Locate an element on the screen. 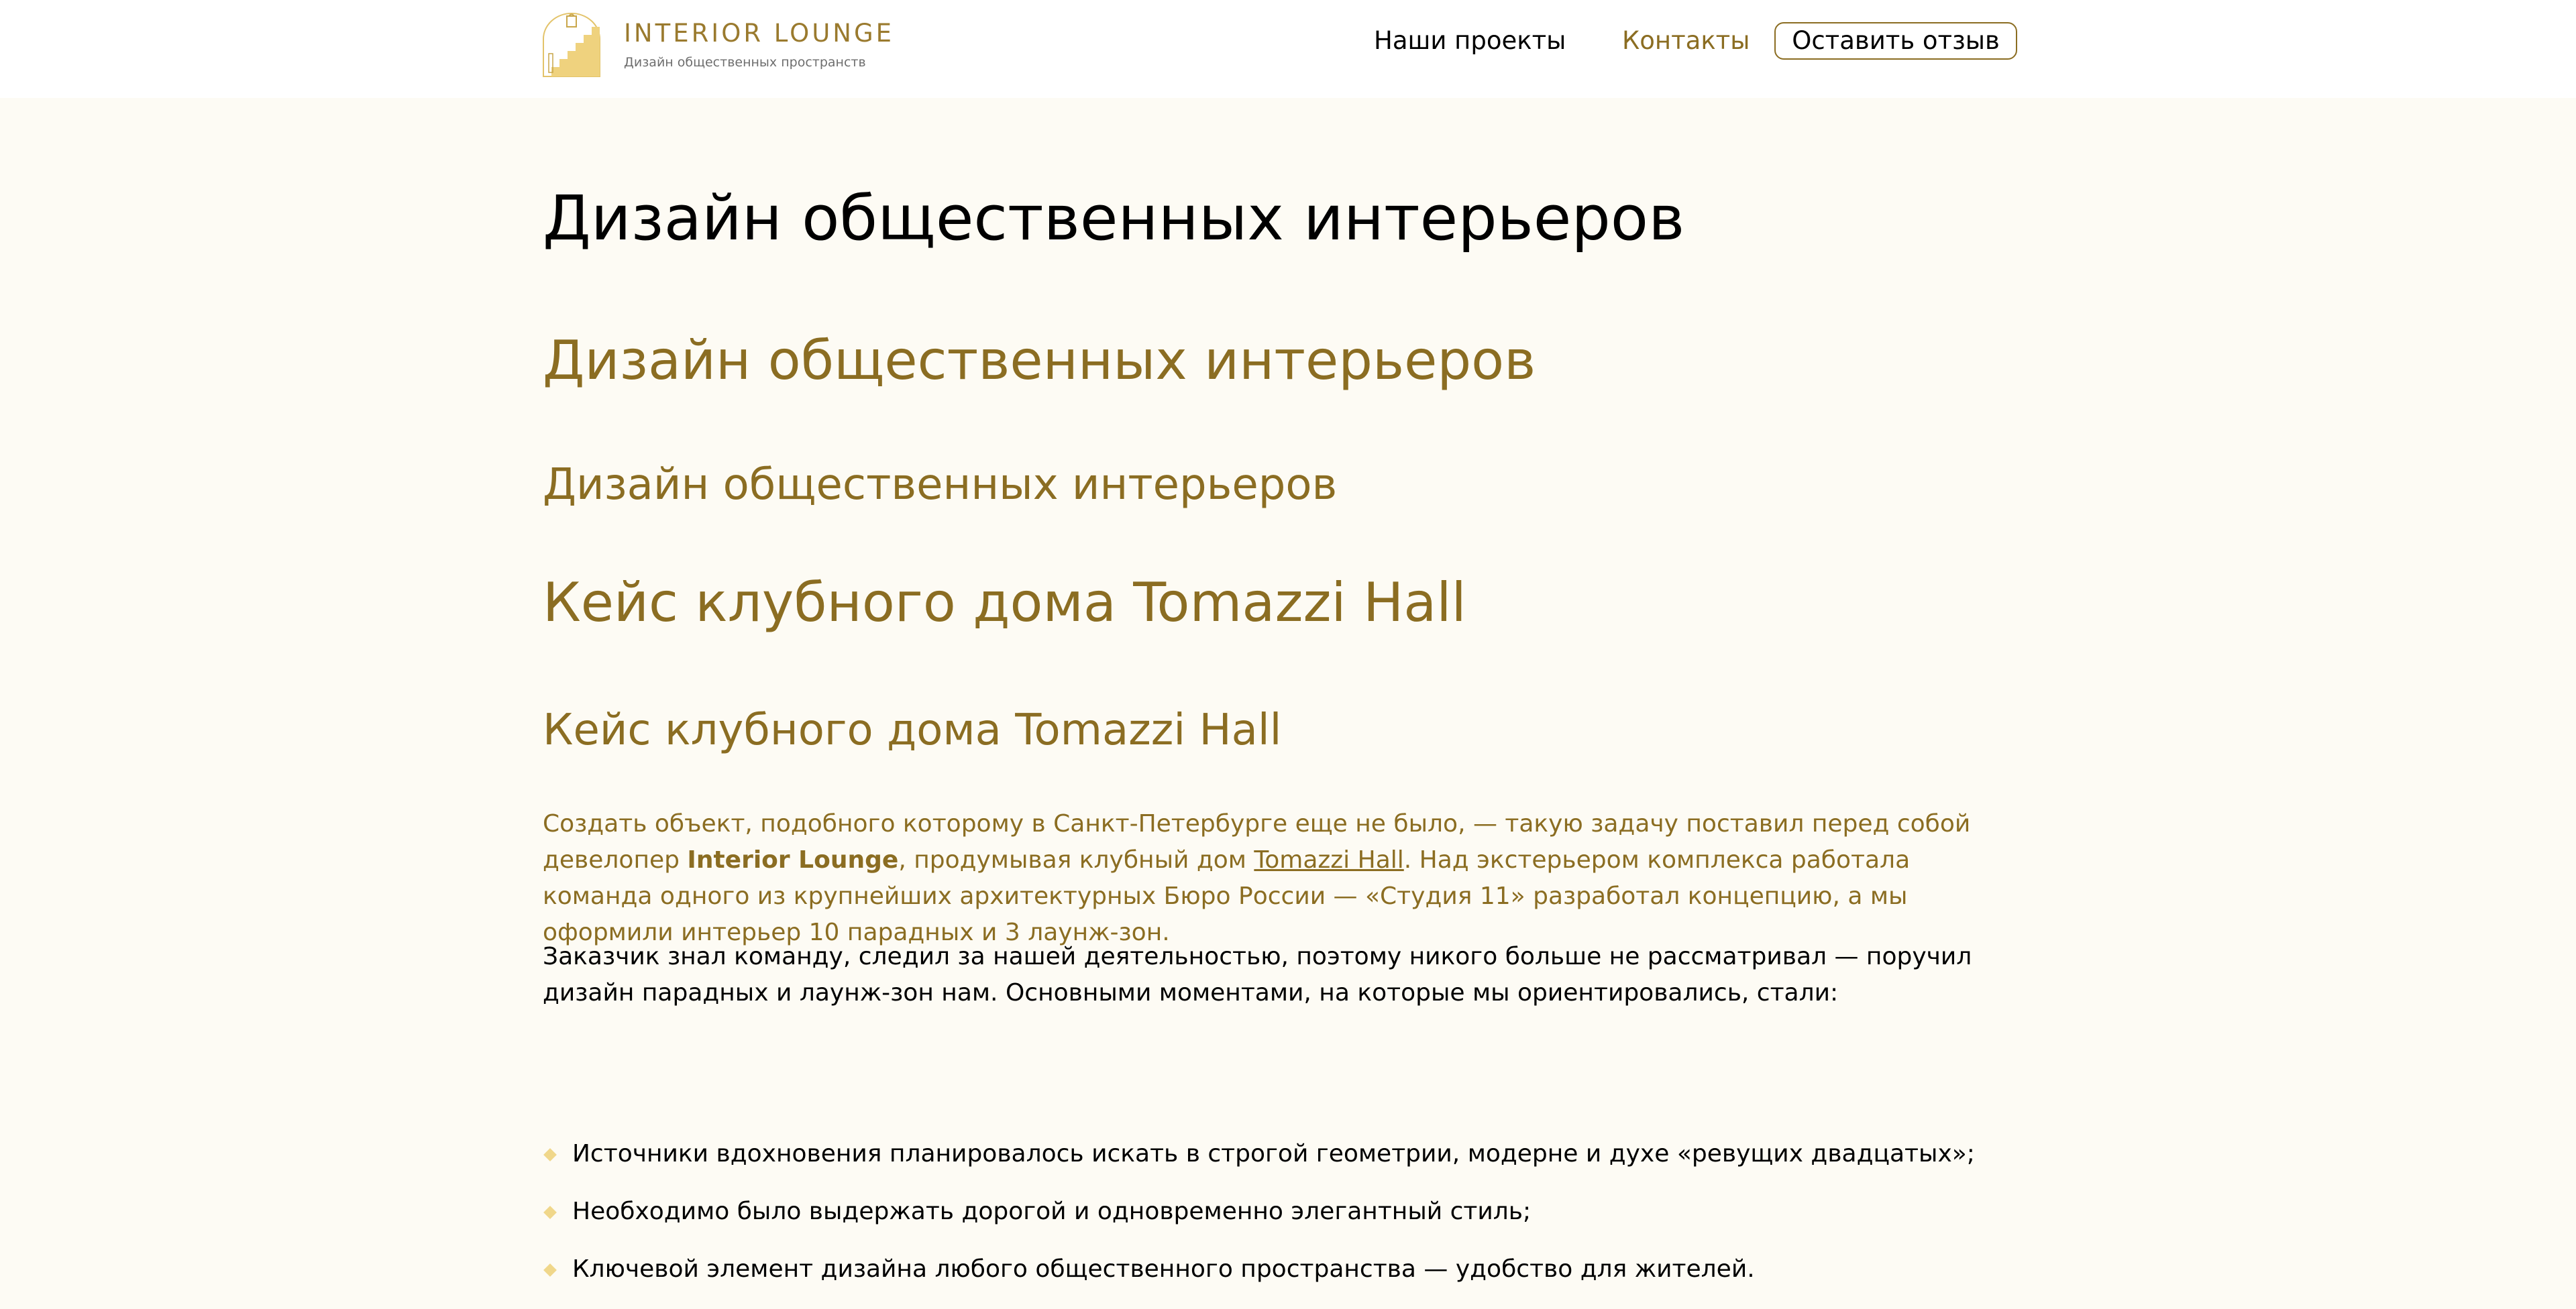 The height and width of the screenshot is (1309, 2576). section-heading-large: Дизайн общественных интерьеров is located at coordinates (1039, 361).